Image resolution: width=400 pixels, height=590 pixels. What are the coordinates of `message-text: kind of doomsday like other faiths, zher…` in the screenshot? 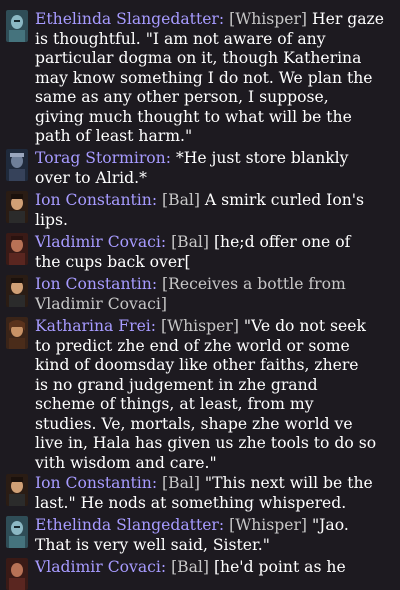 It's located at (197, 365).